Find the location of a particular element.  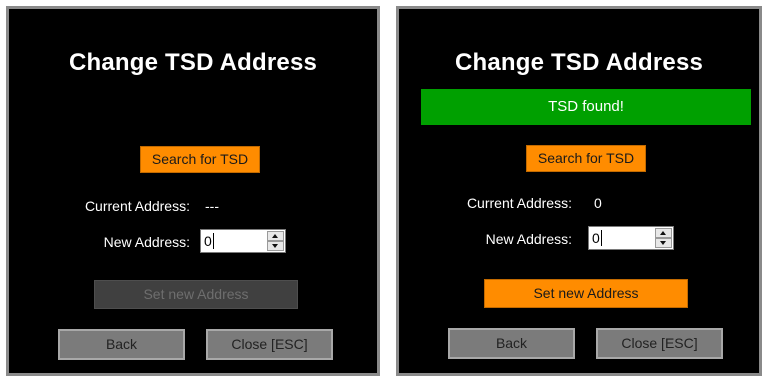

status-banner: TSD found! is located at coordinates (586, 107).